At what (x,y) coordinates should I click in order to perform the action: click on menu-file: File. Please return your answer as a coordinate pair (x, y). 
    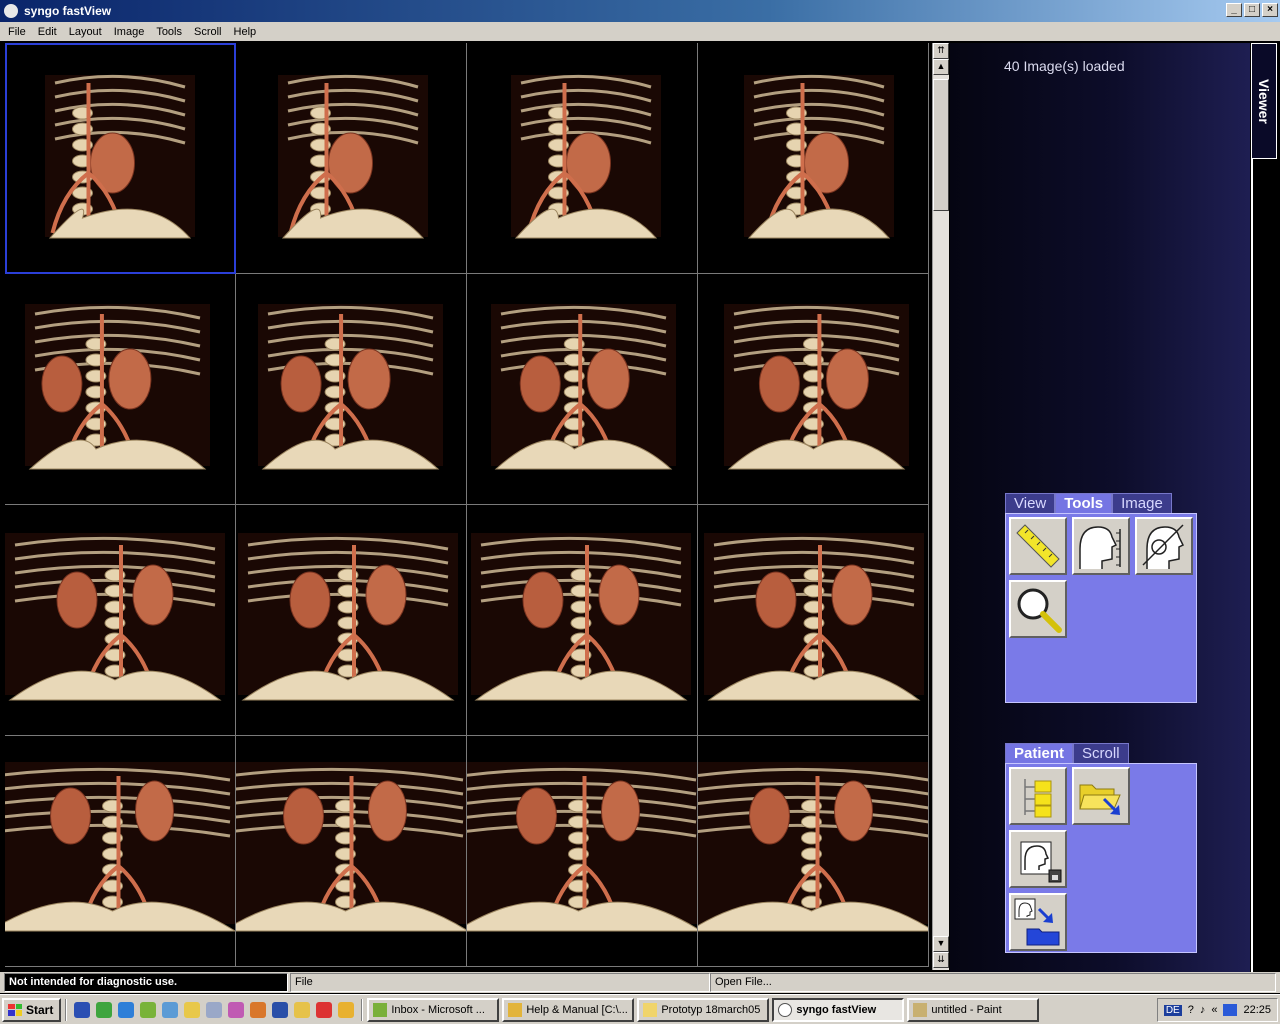
    Looking at the image, I should click on (17, 32).